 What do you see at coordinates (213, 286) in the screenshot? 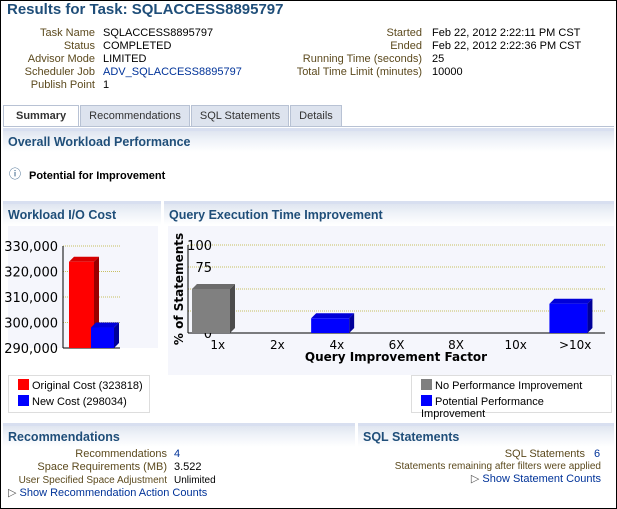
I see `bar-1x-top` at bounding box center [213, 286].